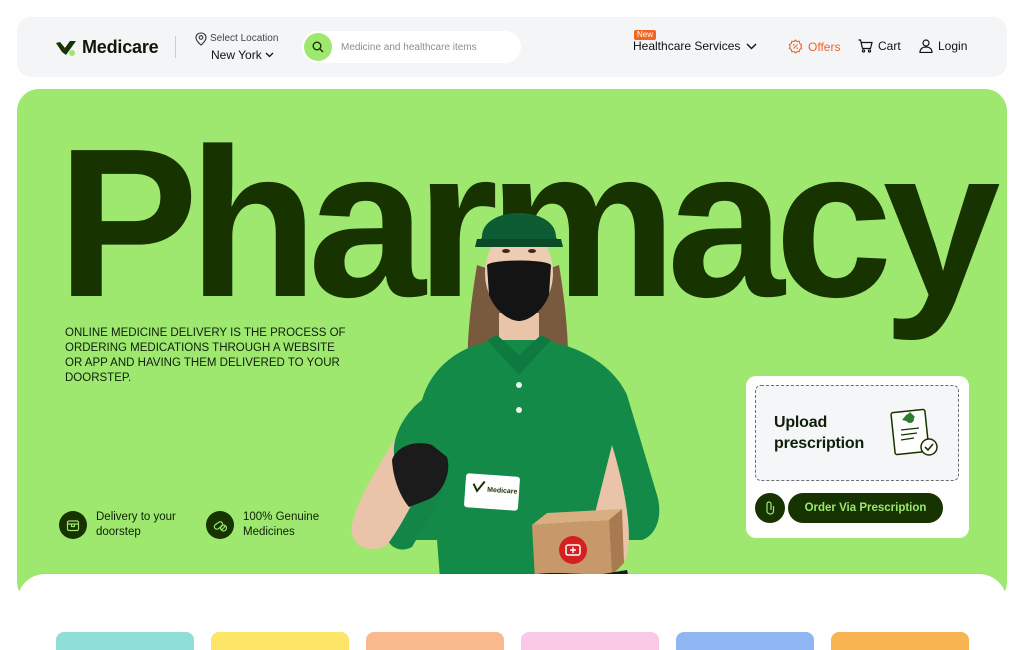 The height and width of the screenshot is (650, 1024). What do you see at coordinates (120, 47) in the screenshot?
I see `brand-name: Medicare` at bounding box center [120, 47].